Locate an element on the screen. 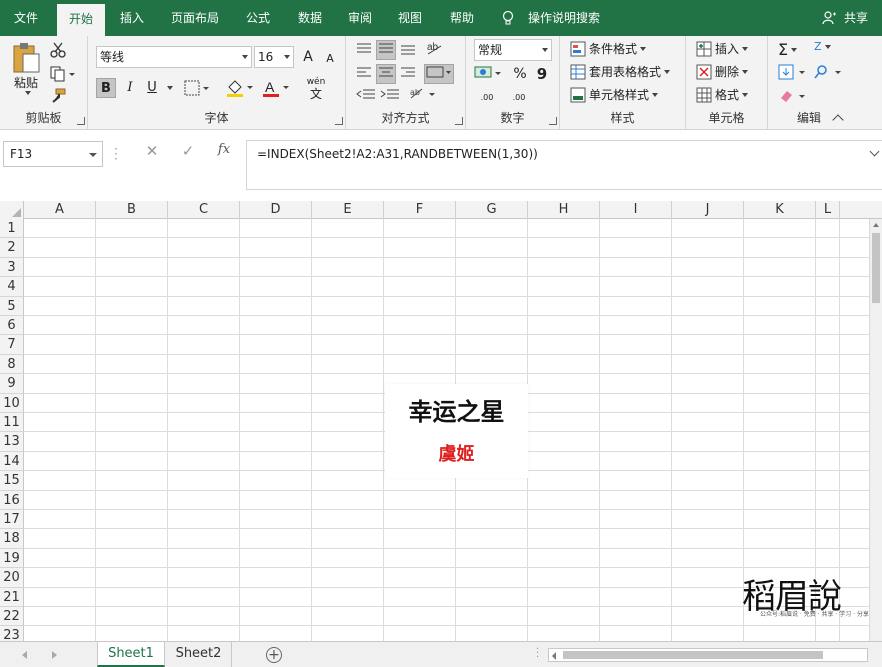  increase-decimal-button: .00 is located at coordinates (487, 98).